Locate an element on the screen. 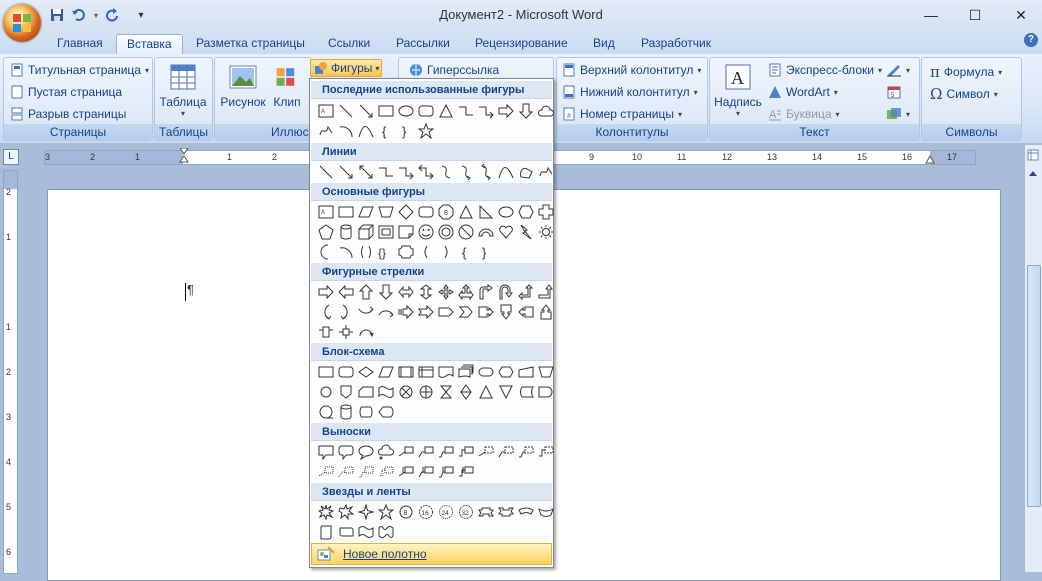 This screenshot has height=581, width=1042. cloud-callout-shape-icon is located at coordinates (386, 452).